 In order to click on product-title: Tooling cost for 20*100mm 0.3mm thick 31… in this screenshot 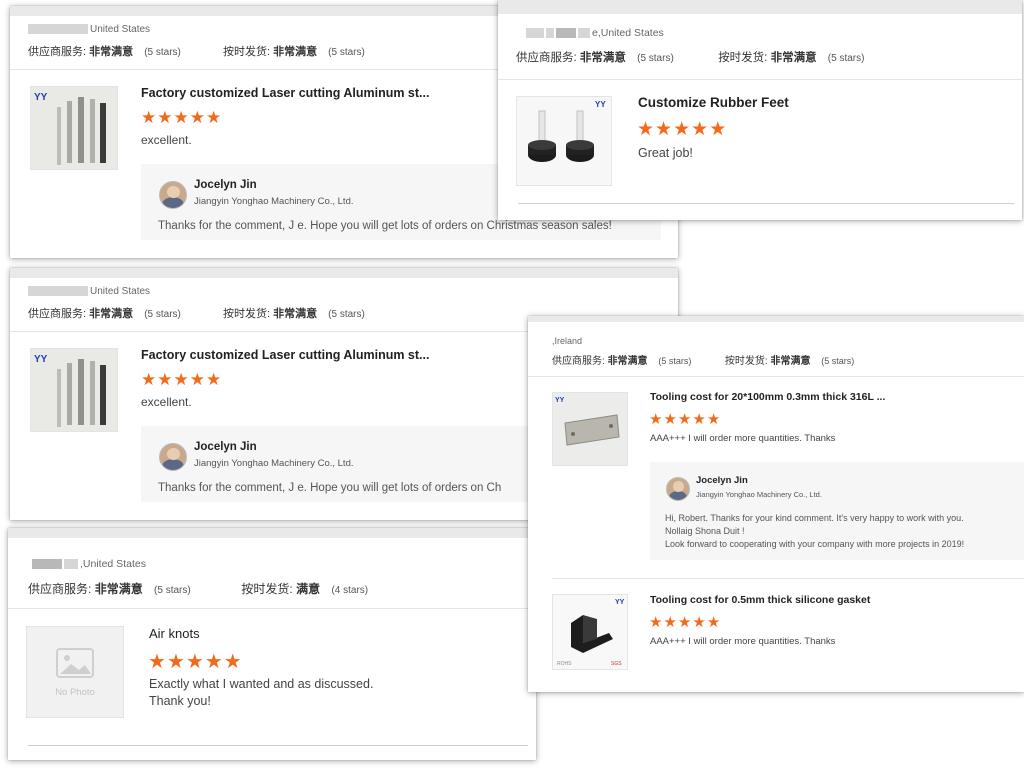, I will do `click(767, 397)`.